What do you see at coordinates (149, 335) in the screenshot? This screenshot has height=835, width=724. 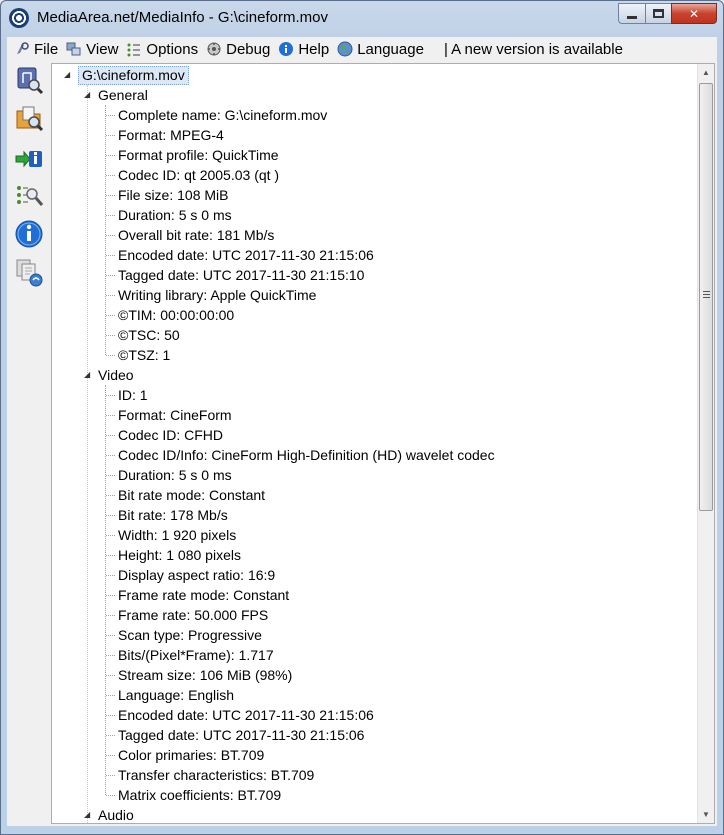 I see `tree-field-item: ©TSC: 50` at bounding box center [149, 335].